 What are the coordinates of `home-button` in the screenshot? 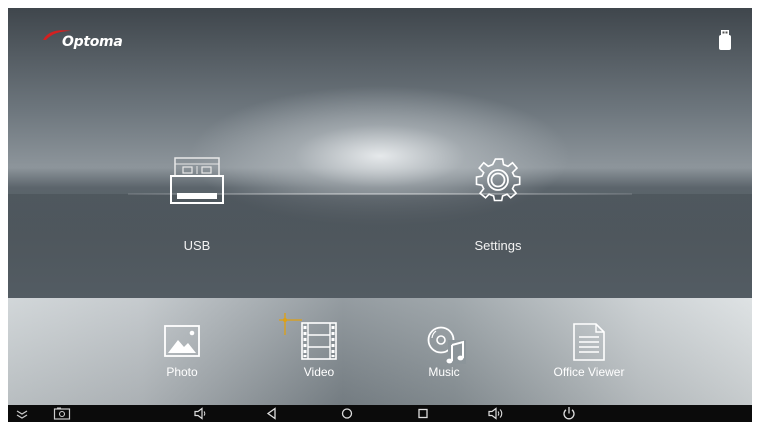 It's located at (347, 413).